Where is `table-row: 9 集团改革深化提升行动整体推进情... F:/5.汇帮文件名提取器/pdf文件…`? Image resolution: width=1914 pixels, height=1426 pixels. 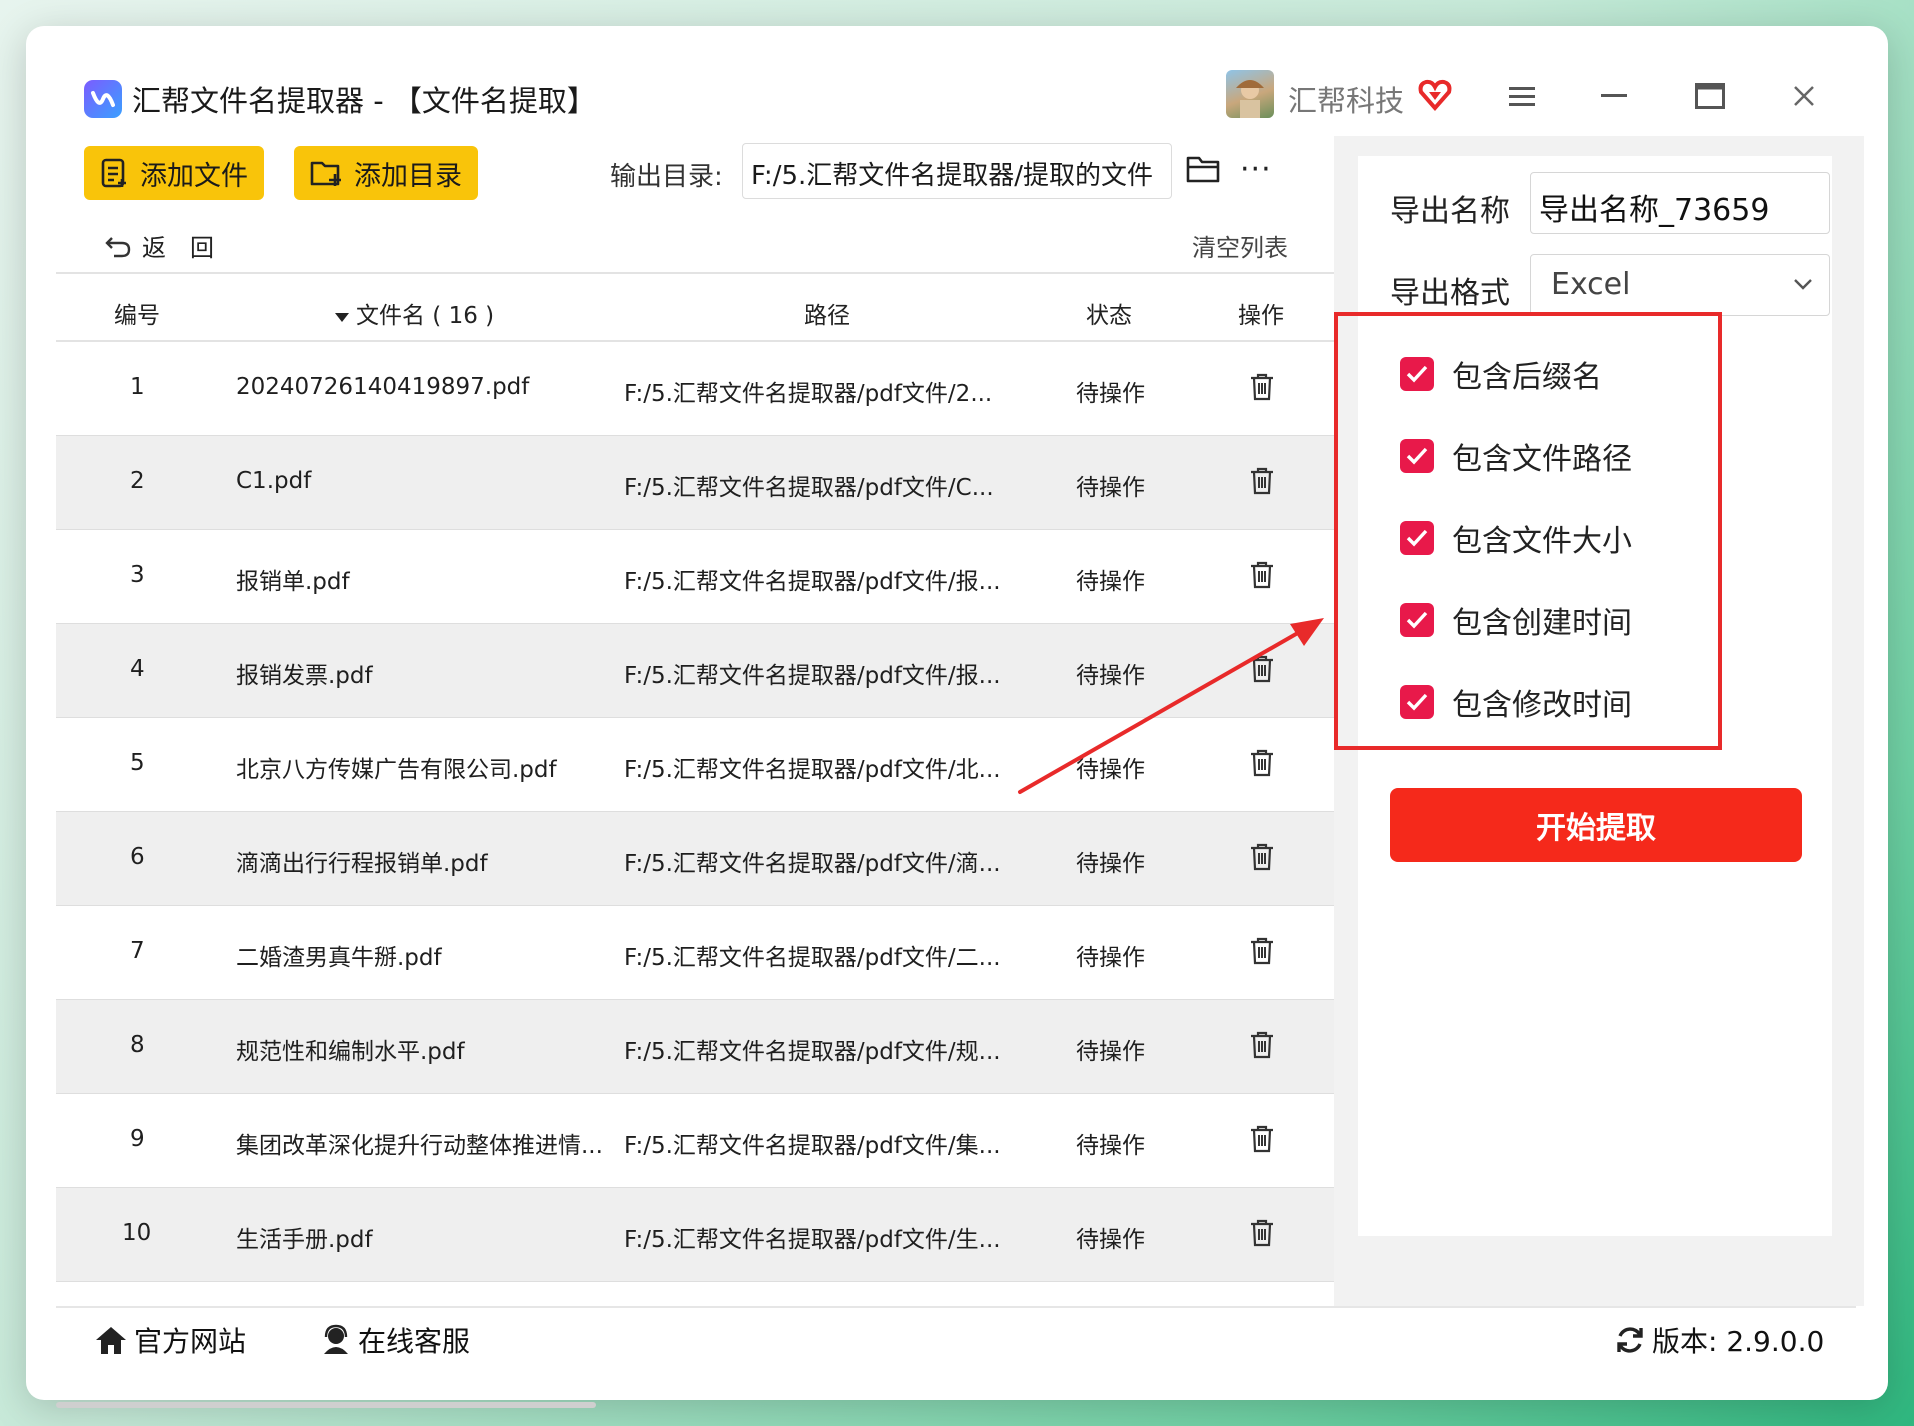 table-row: 9 集团改革深化提升行动整体推进情... F:/5.汇帮文件名提取器/pdf文件… is located at coordinates (695, 1141).